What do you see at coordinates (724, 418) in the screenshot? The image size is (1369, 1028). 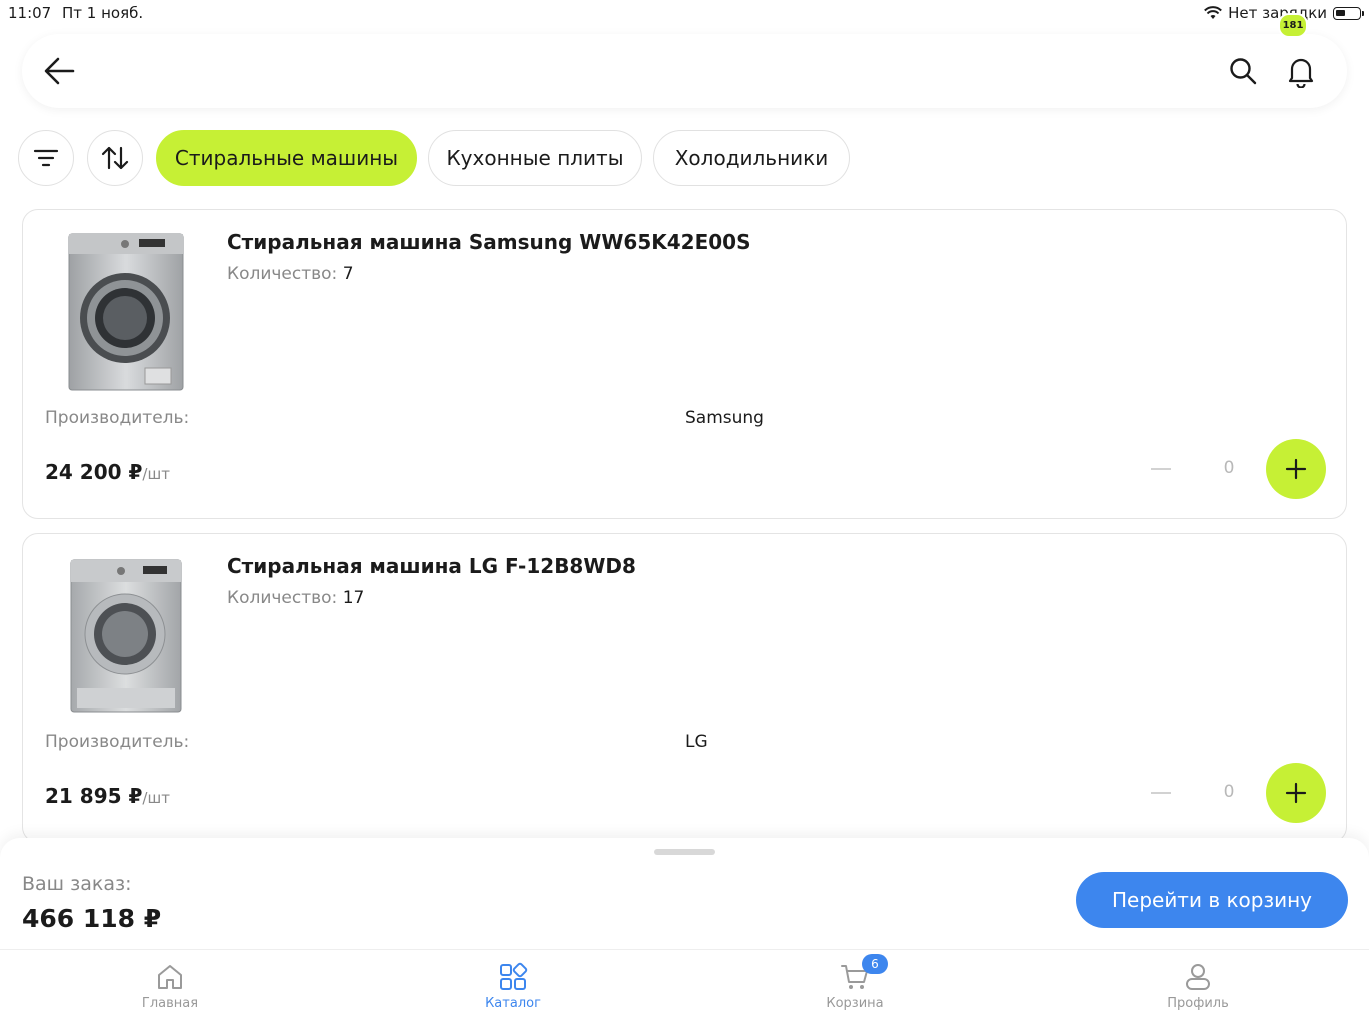 I see `manufacturer-value: Samsung` at bounding box center [724, 418].